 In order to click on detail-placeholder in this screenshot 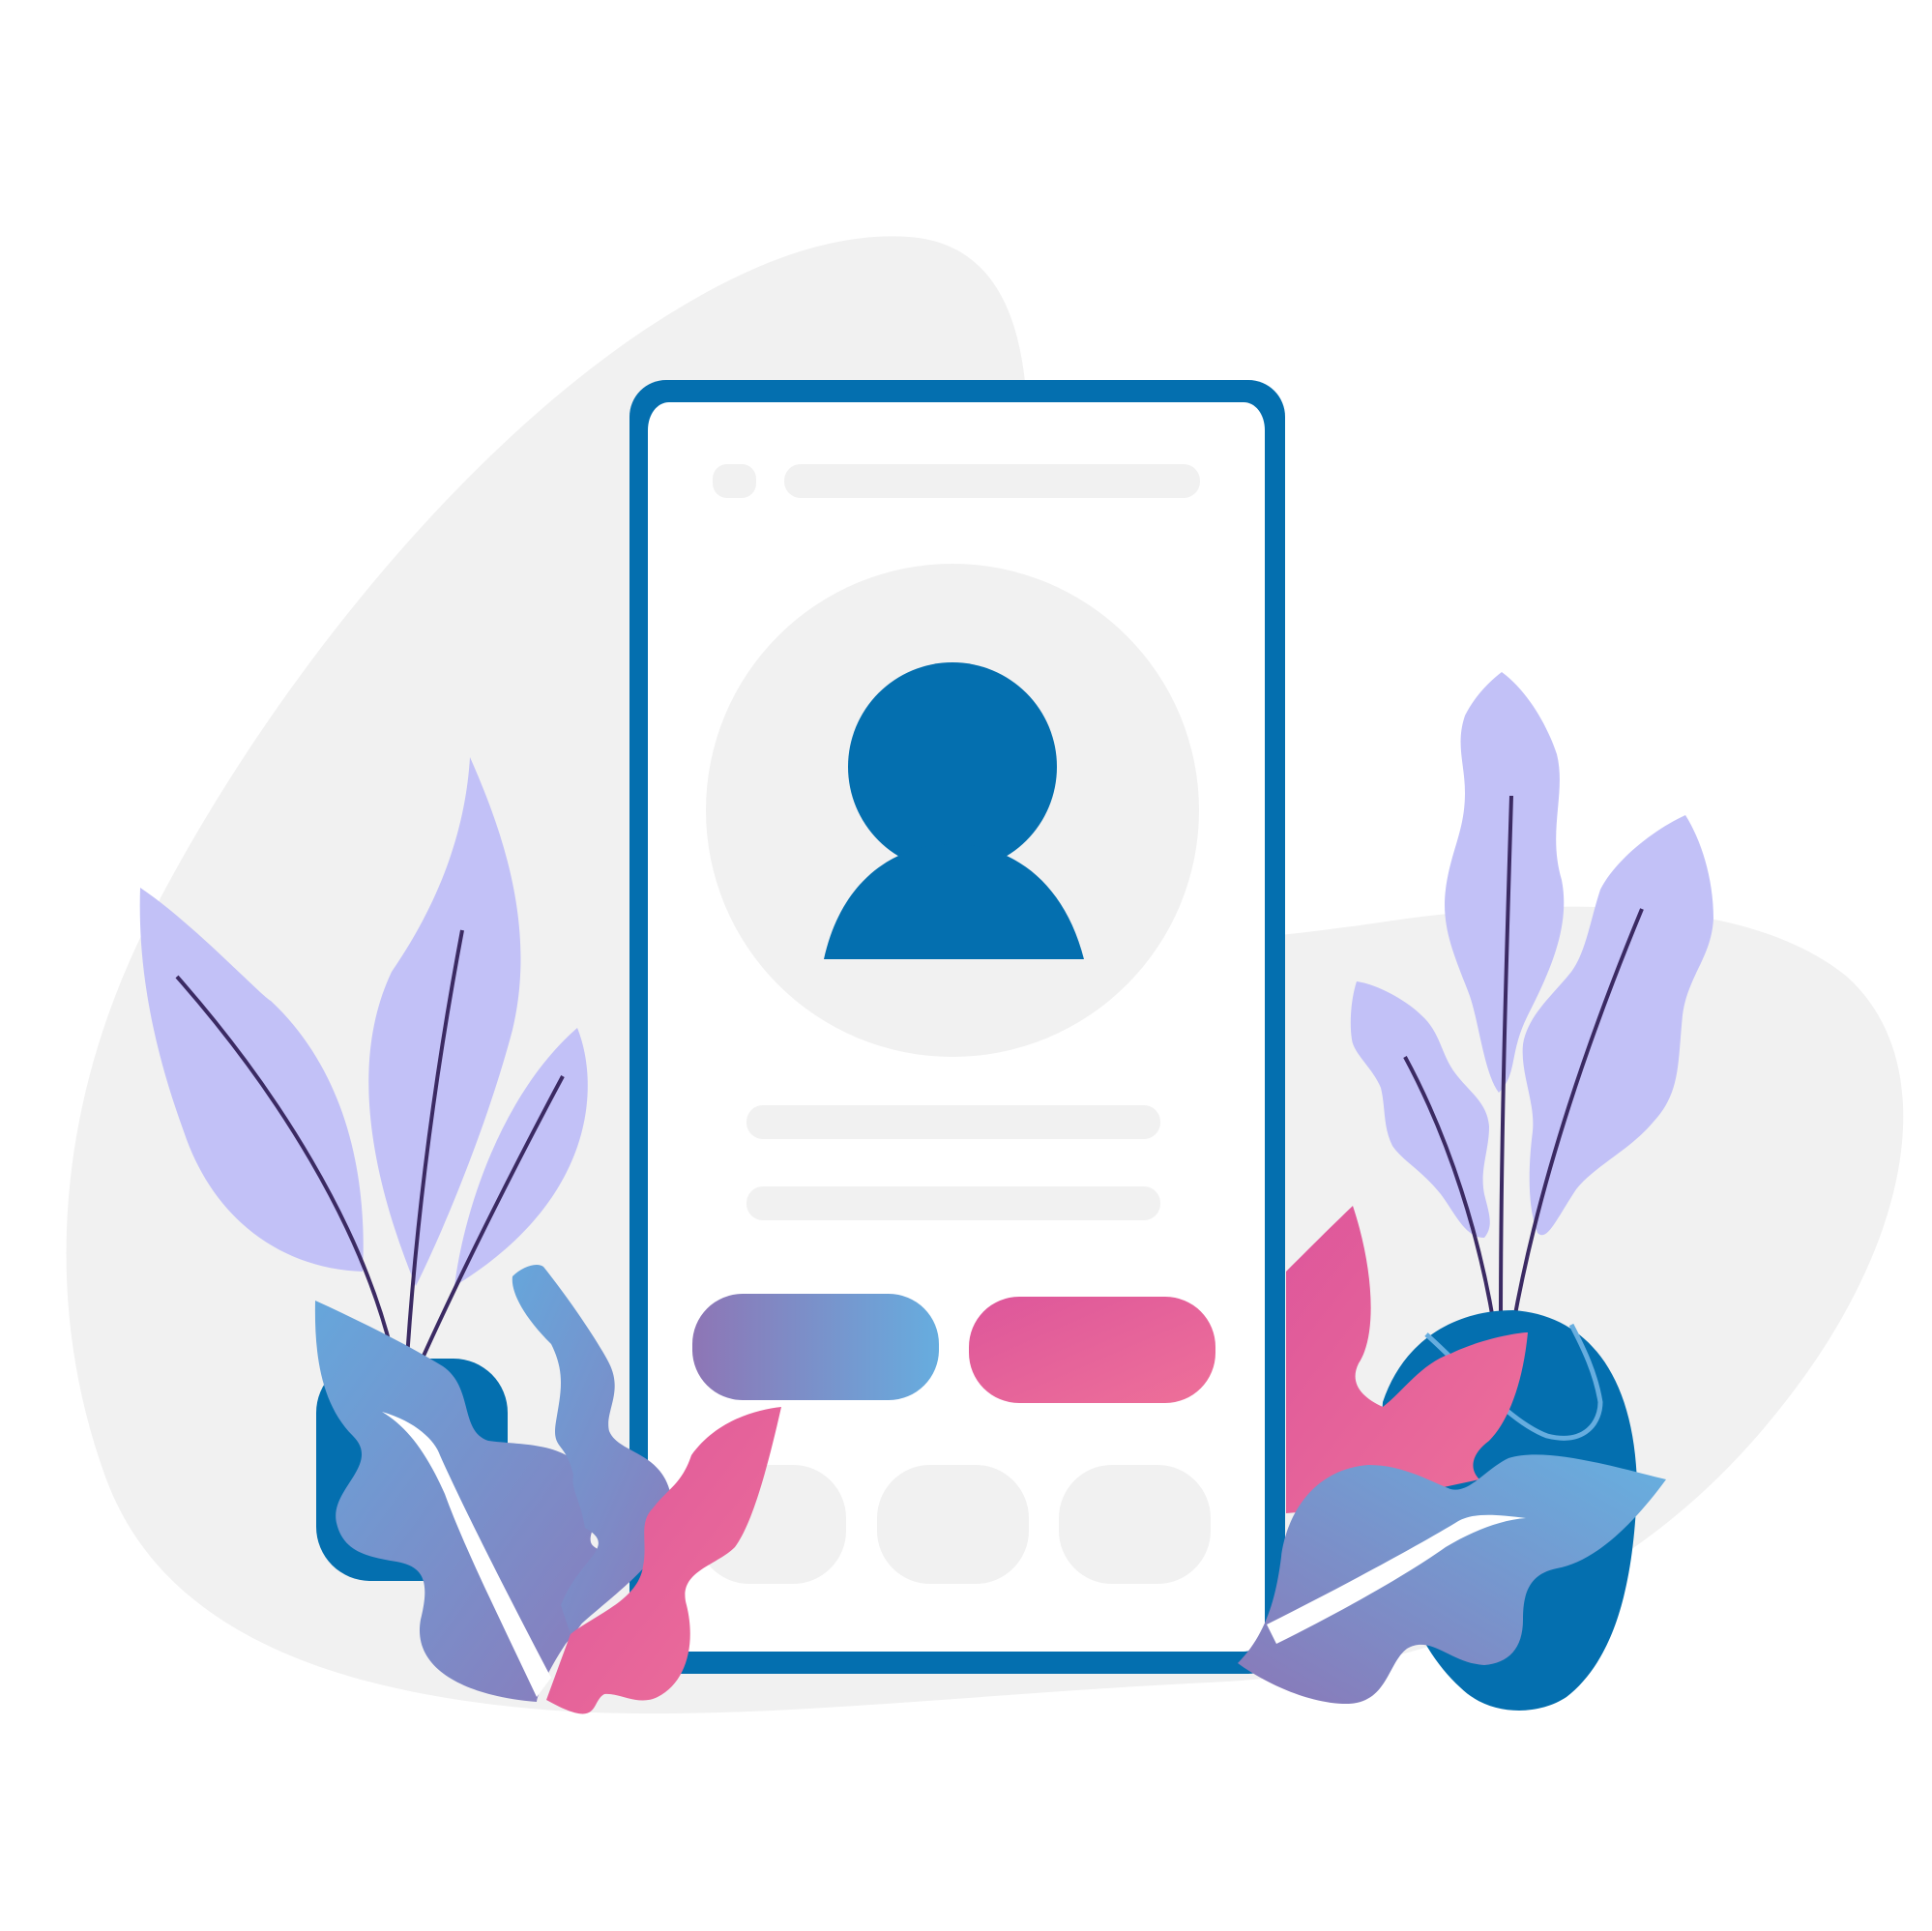, I will do `click(953, 1203)`.